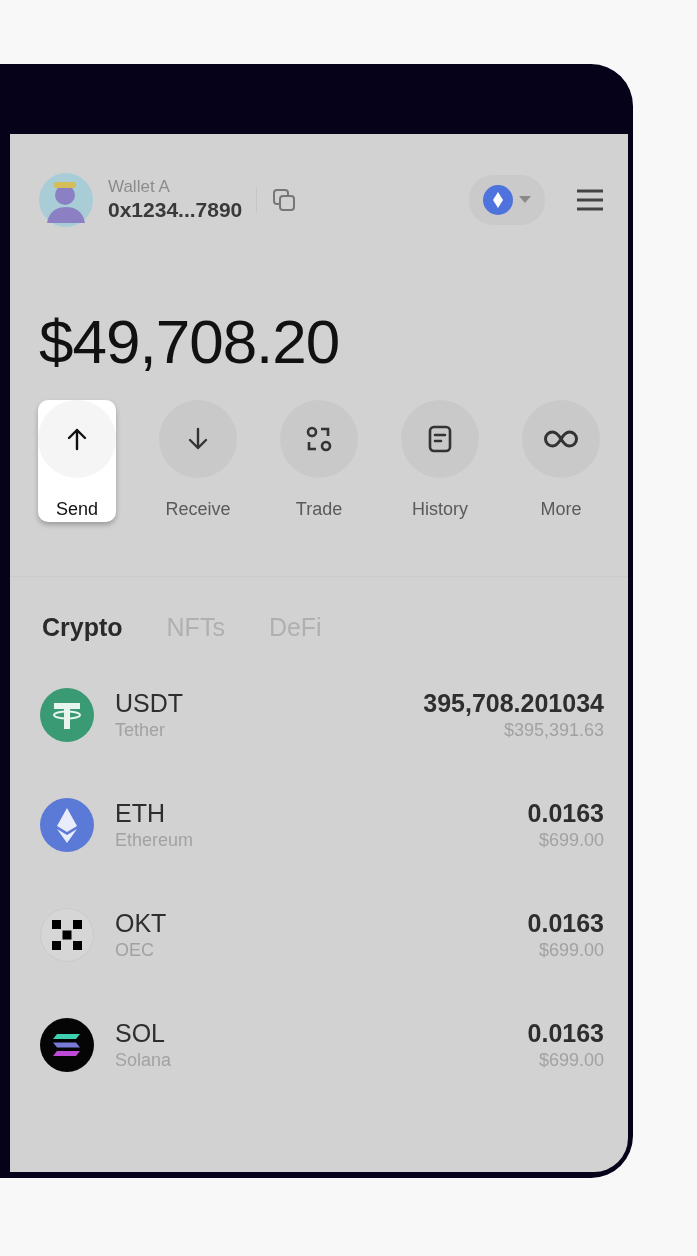 Image resolution: width=697 pixels, height=1256 pixels. Describe the element at coordinates (190, 342) in the screenshot. I see `total-balance: $49,708.20` at that location.